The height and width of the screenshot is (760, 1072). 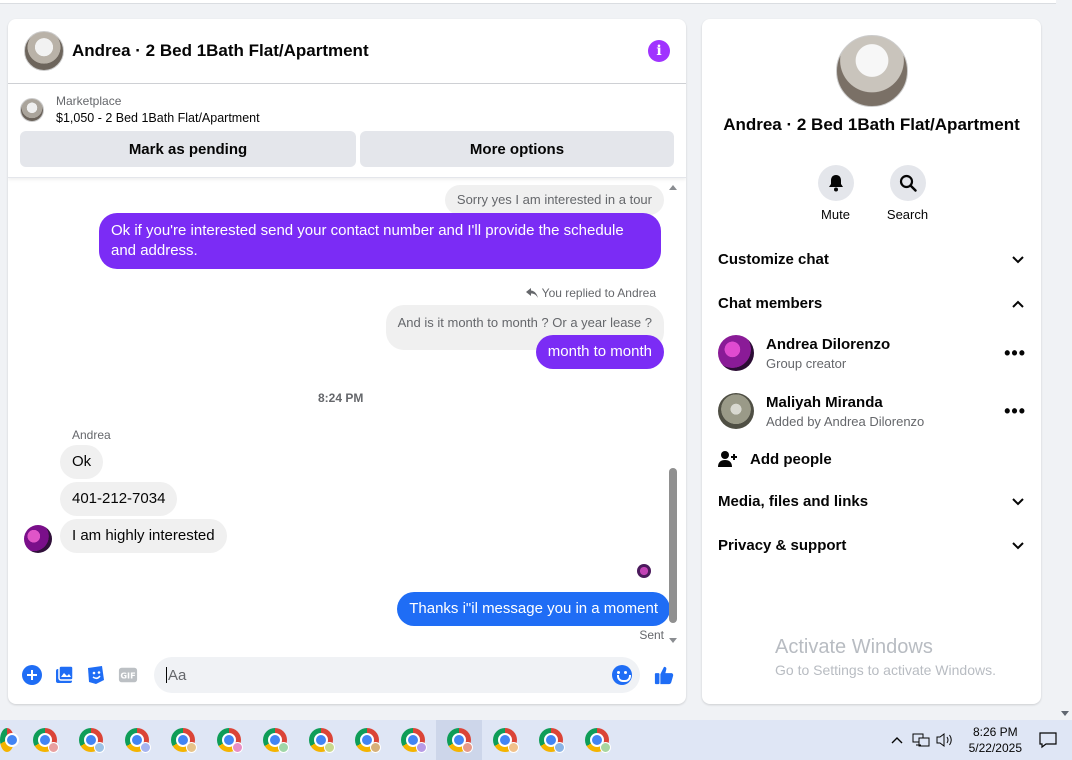 I want to click on network-icon, so click(x=921, y=740).